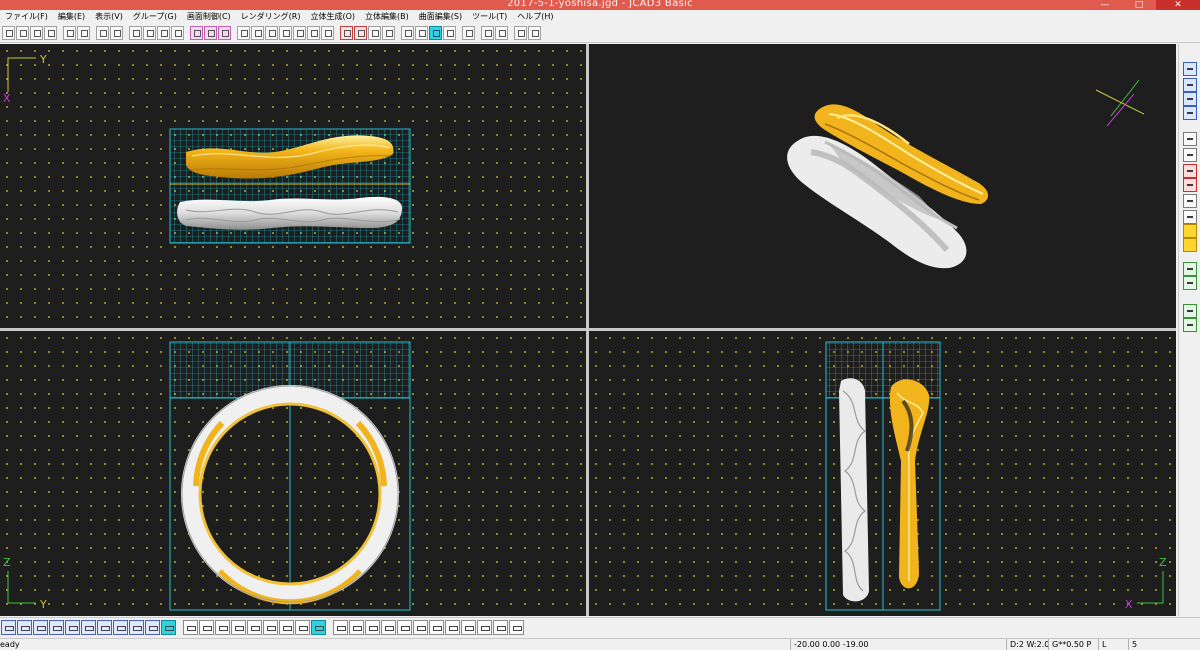 The width and height of the screenshot is (1200, 650). Describe the element at coordinates (136, 627) in the screenshot. I see `bend-icon` at that location.